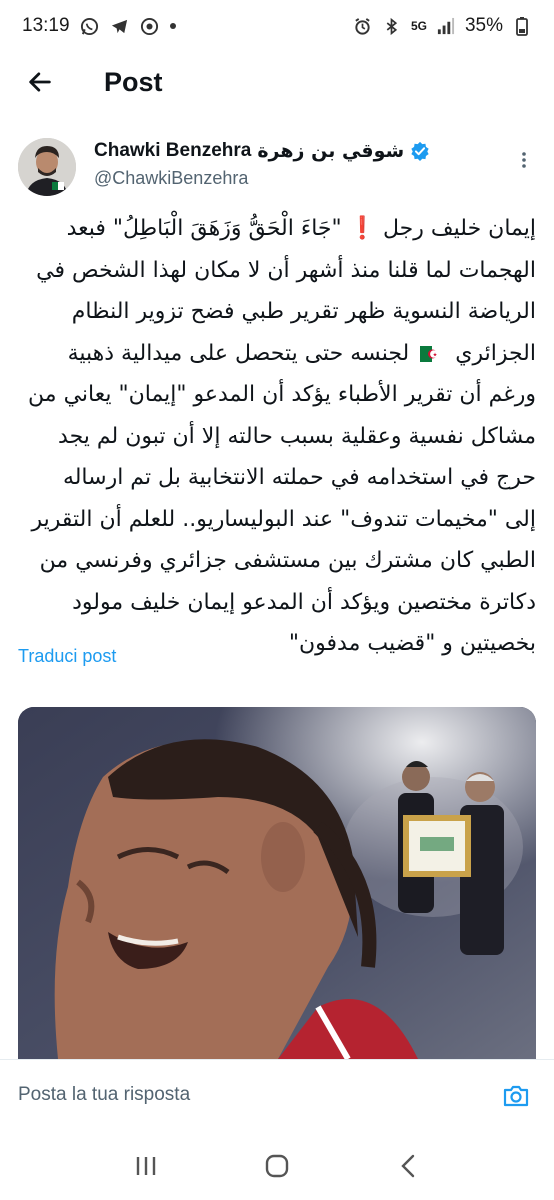 The width and height of the screenshot is (554, 1200). What do you see at coordinates (171, 178) in the screenshot?
I see `author-handle: @ChawkiBenzehra` at bounding box center [171, 178].